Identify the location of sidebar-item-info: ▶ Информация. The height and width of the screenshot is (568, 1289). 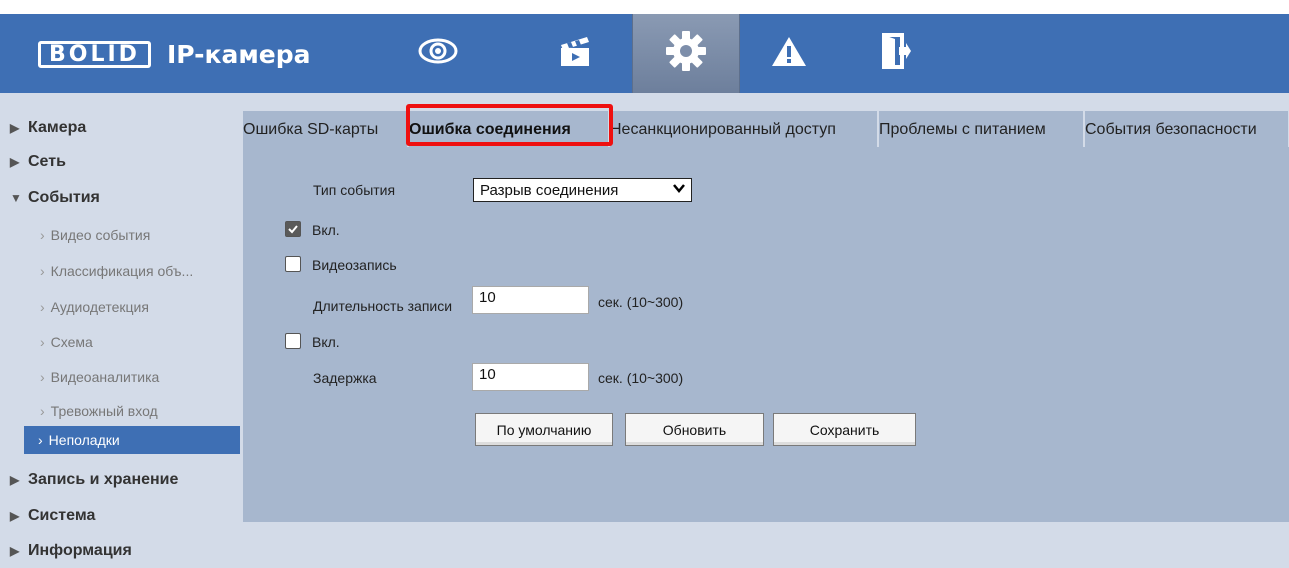
(71, 551).